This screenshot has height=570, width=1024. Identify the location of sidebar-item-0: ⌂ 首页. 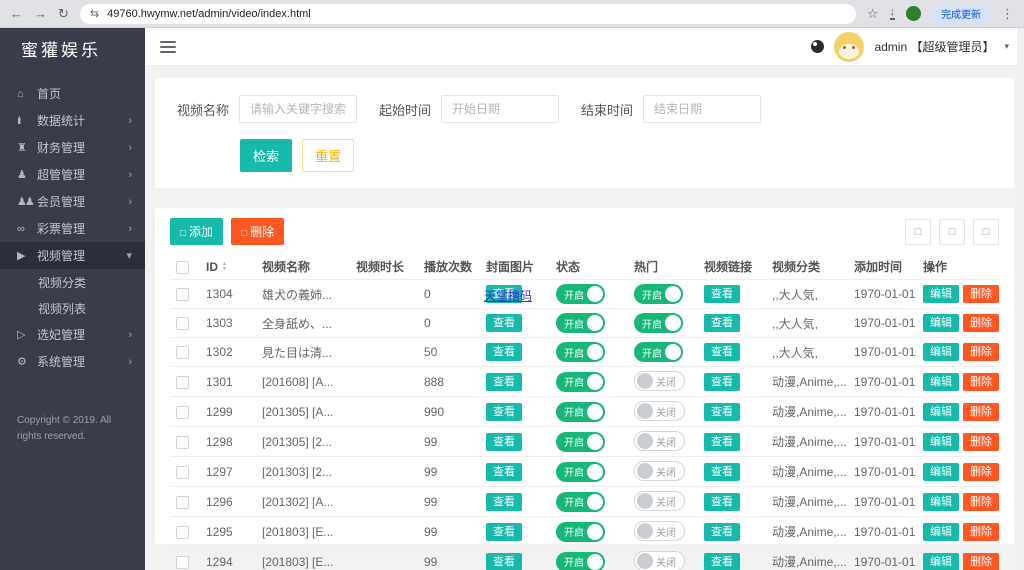
(72, 93).